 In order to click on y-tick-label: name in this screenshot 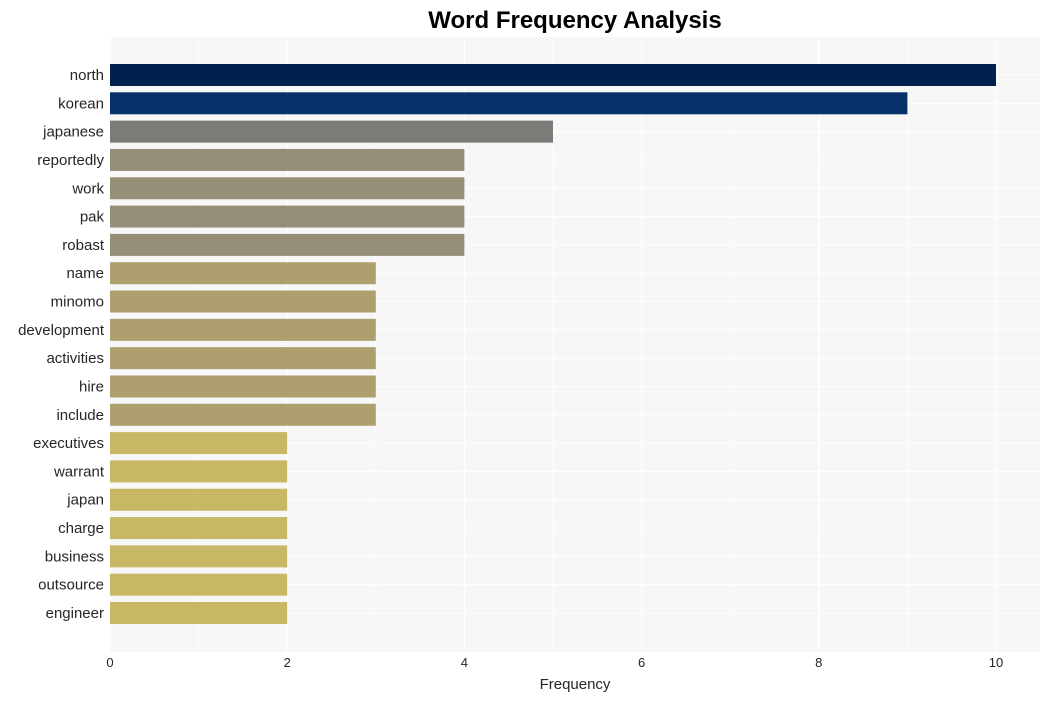, I will do `click(85, 273)`.